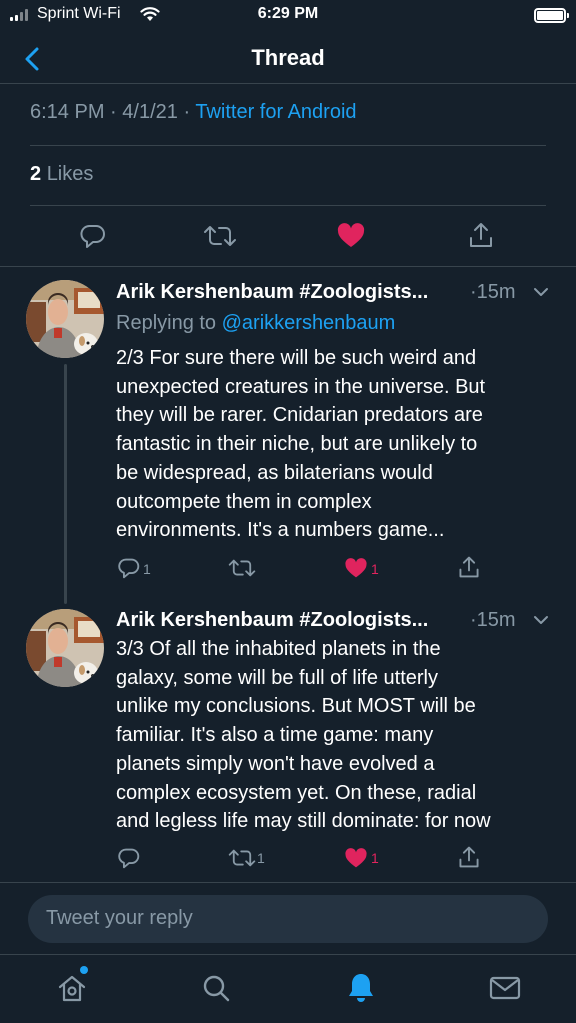  What do you see at coordinates (193, 112) in the screenshot?
I see `tweet-meta: 6:14 PM · 4/1/21 · Twitter for Android` at bounding box center [193, 112].